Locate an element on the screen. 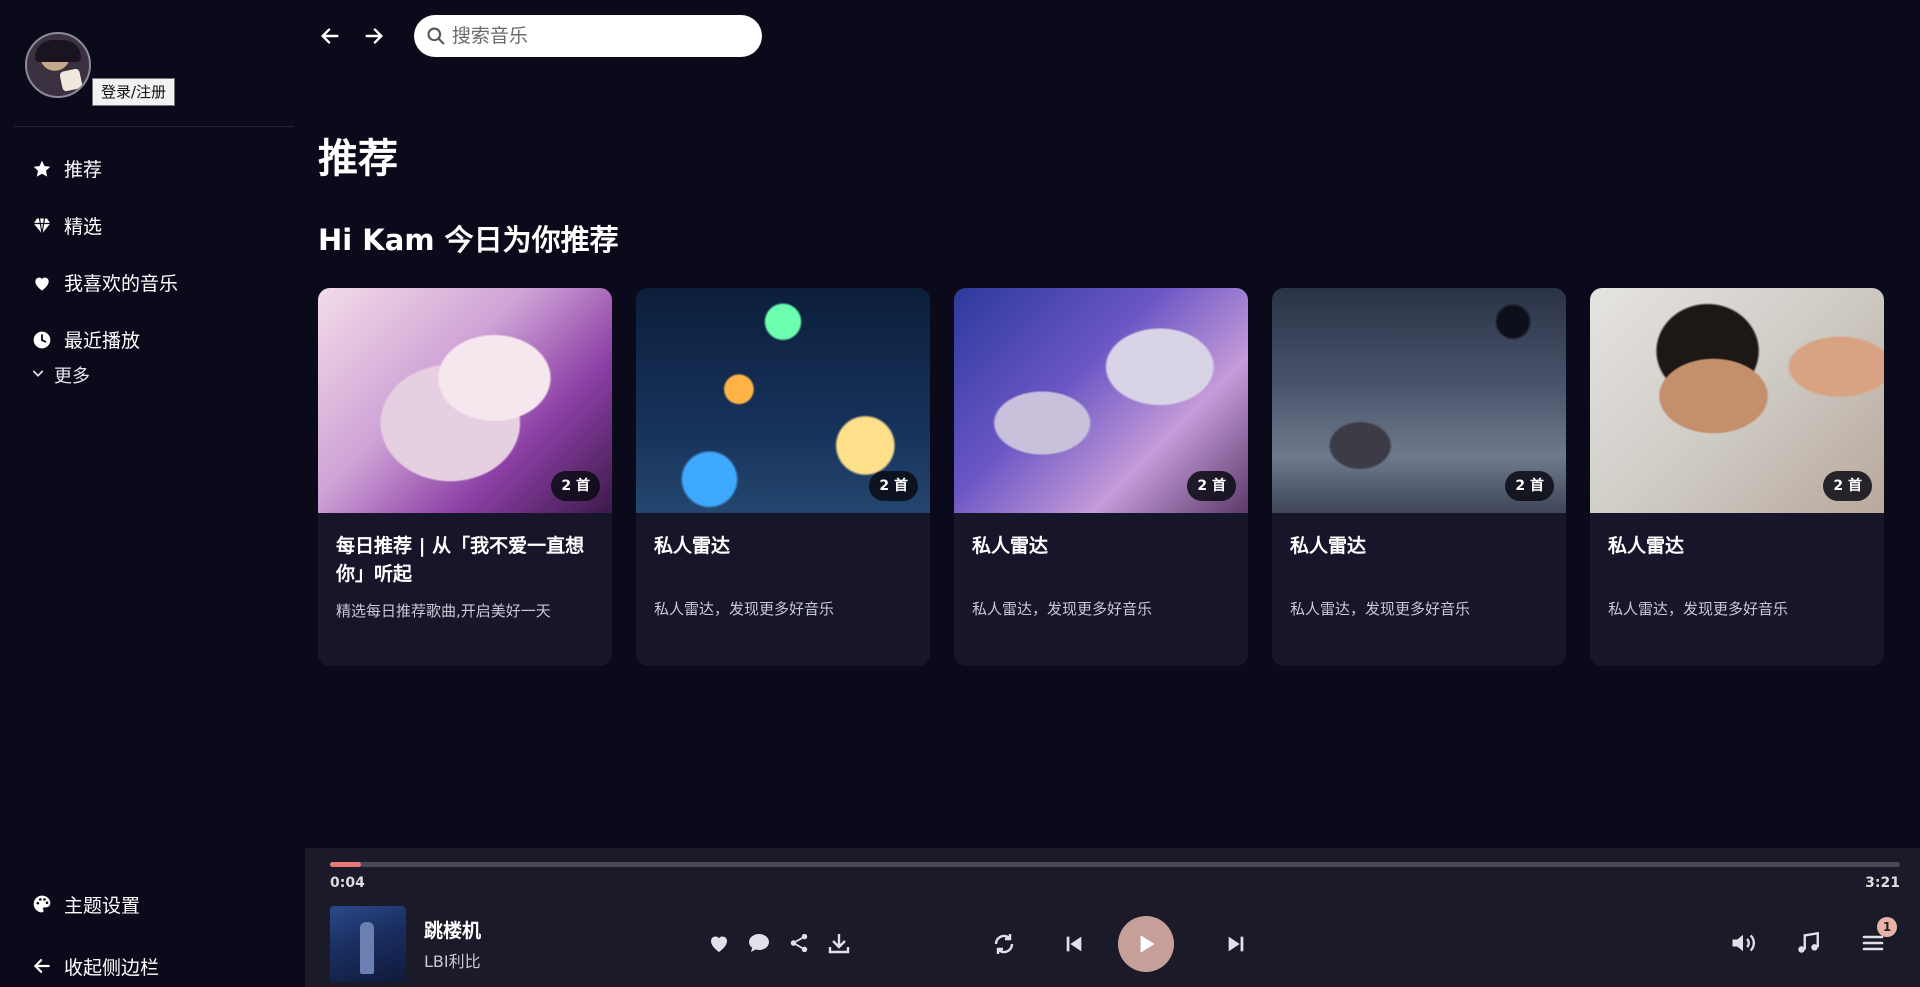 The image size is (1920, 987). theme-settings-button: 主题设置 is located at coordinates (94, 904).